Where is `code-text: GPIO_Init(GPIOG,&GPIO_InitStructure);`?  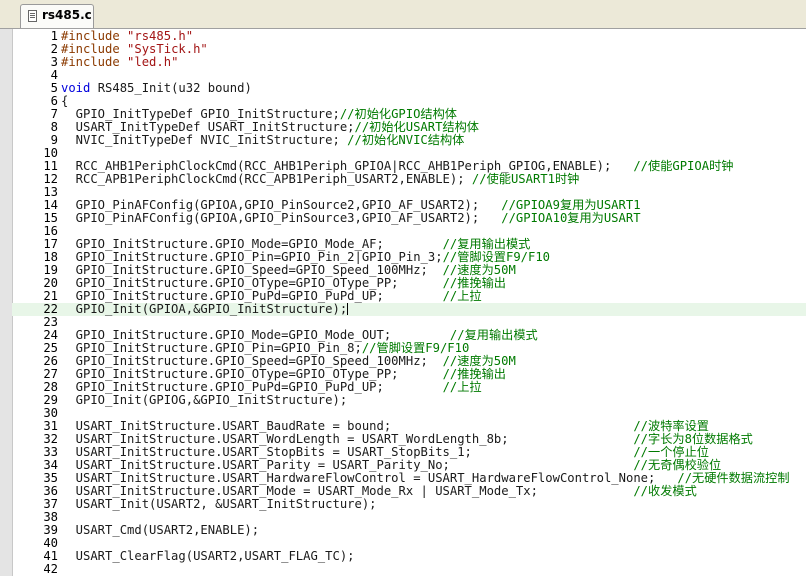
code-text: GPIO_Init(GPIOG,&GPIO_InitStructure); is located at coordinates (204, 400).